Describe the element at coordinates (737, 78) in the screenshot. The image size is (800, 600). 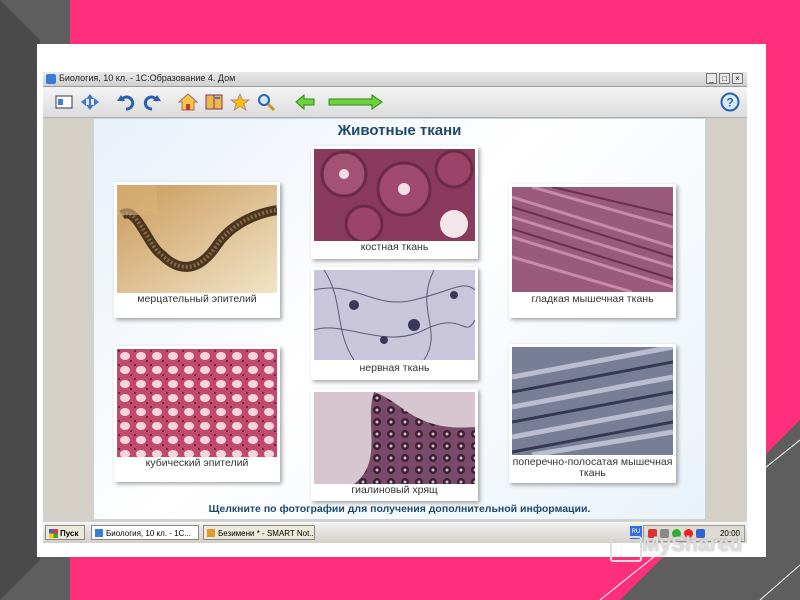
I see `close-button: ×` at that location.